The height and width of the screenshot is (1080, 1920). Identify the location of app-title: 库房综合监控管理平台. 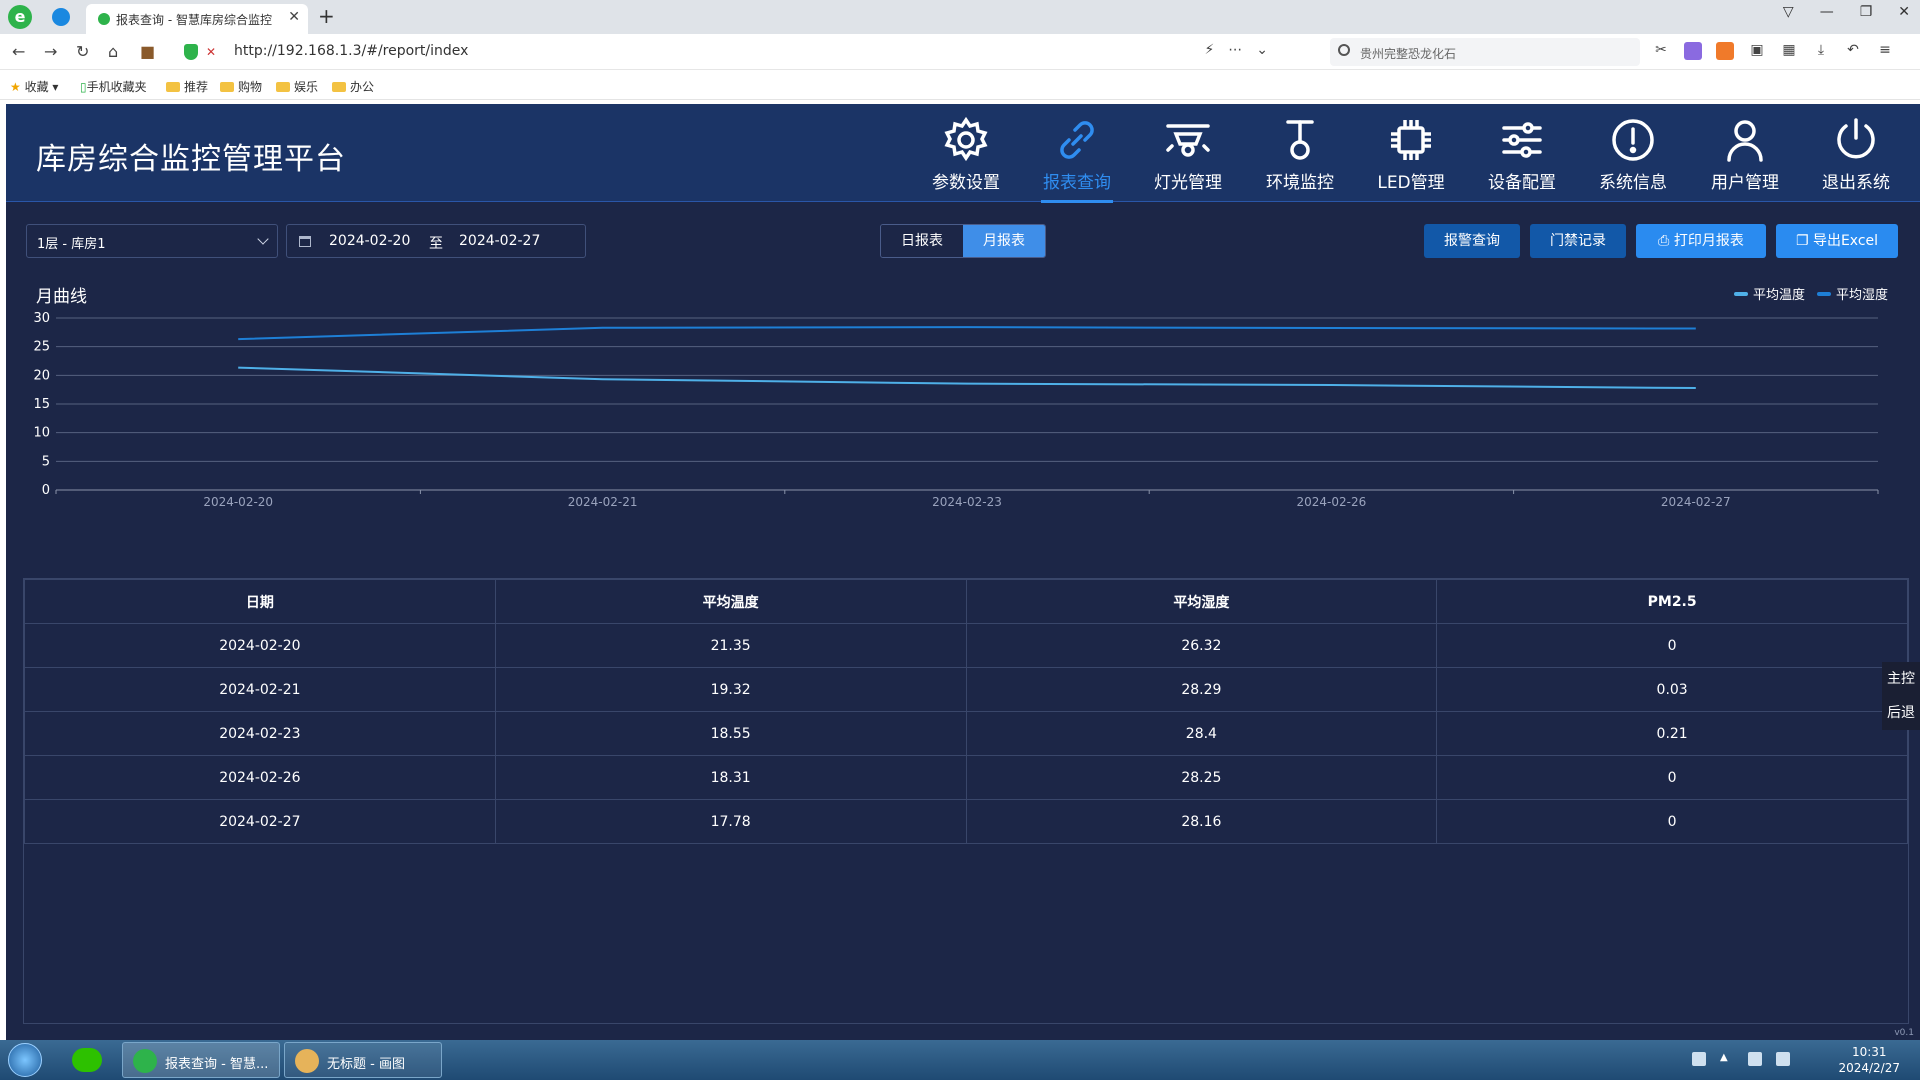
(191, 159).